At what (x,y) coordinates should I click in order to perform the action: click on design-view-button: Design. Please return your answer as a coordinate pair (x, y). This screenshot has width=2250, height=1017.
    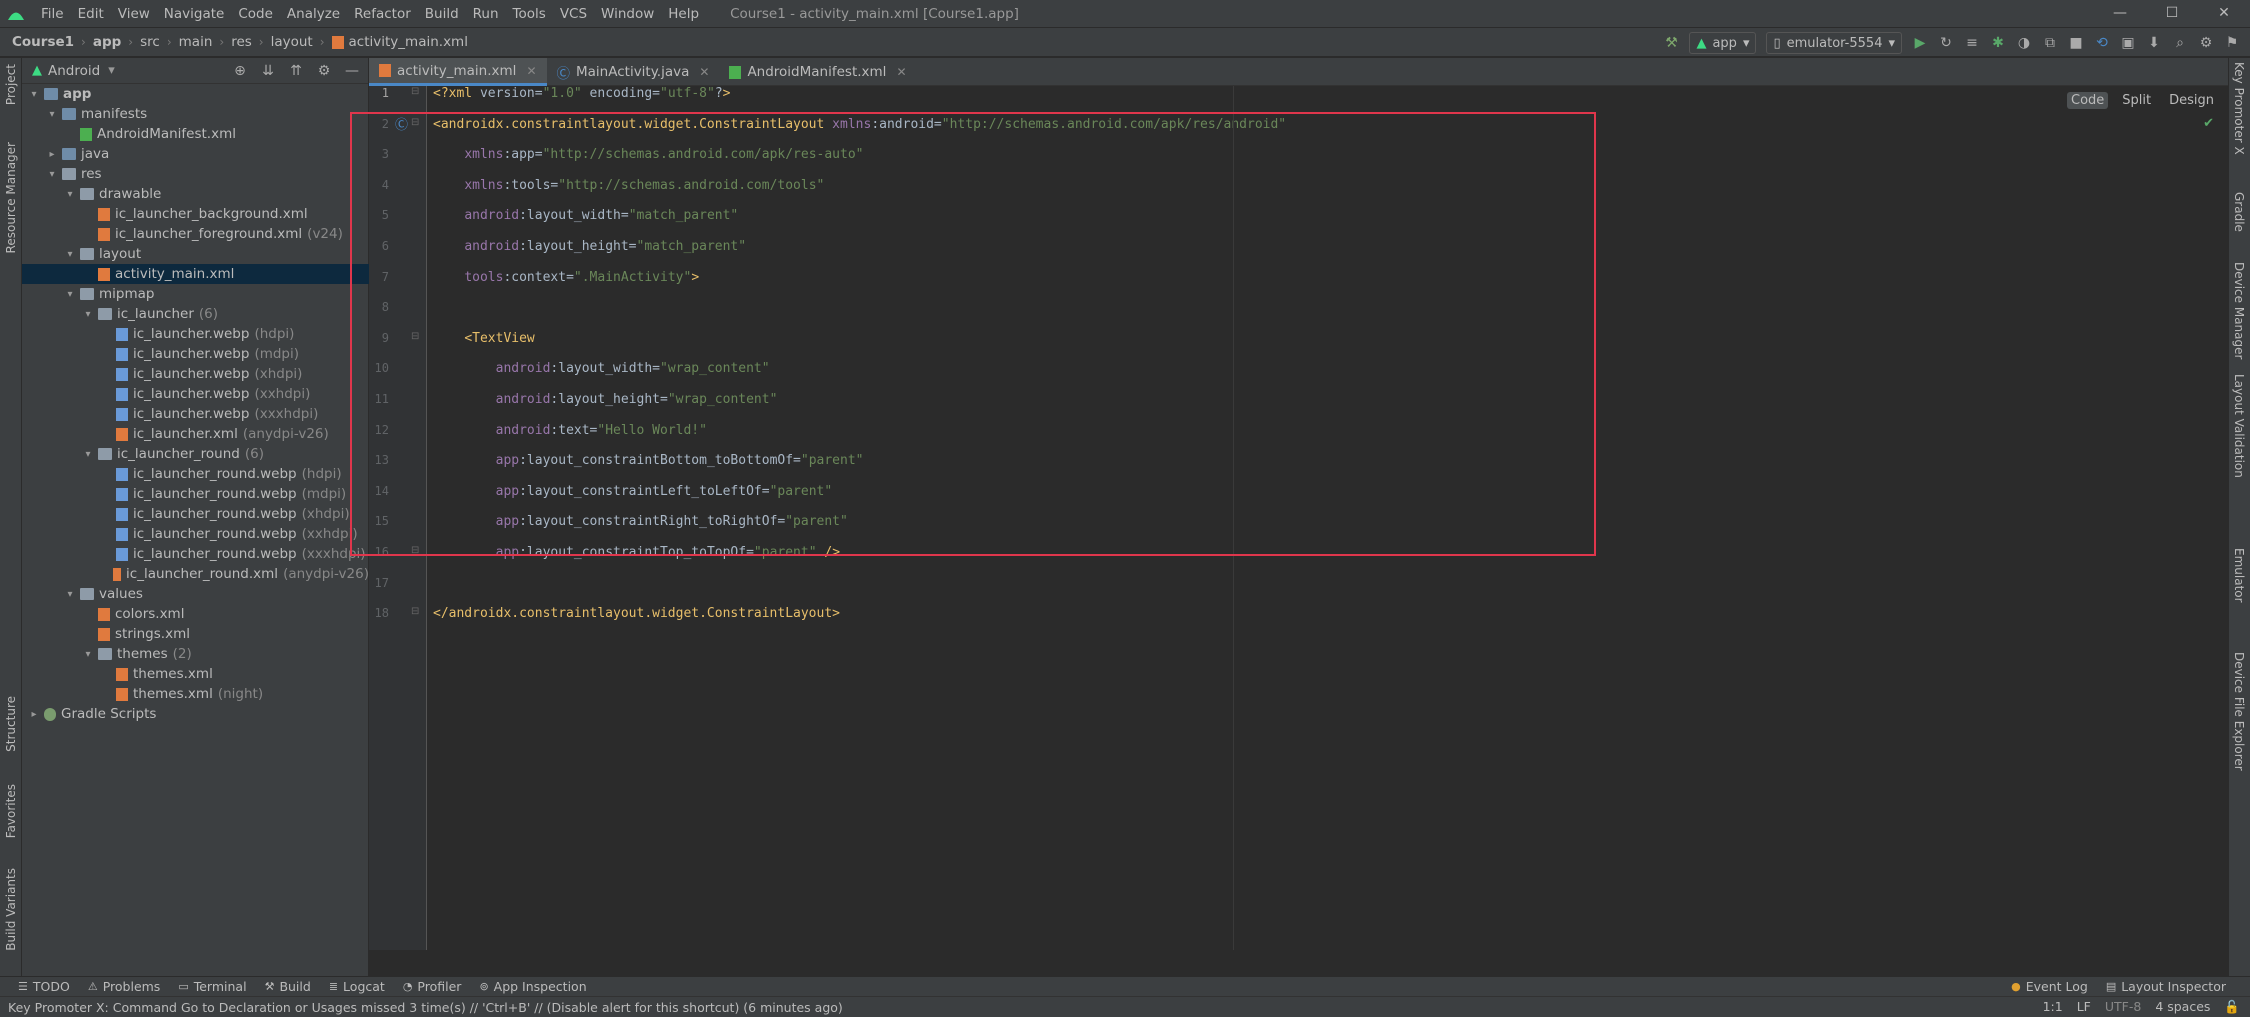
    Looking at the image, I should click on (2191, 100).